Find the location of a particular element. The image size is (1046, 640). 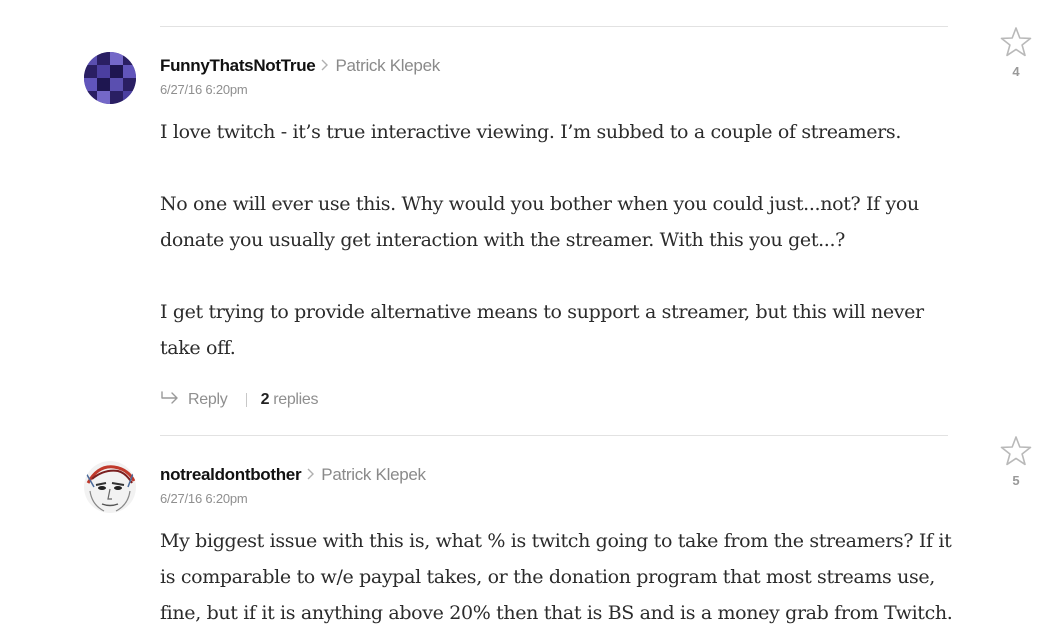

replies-link: 2 replies is located at coordinates (290, 399).